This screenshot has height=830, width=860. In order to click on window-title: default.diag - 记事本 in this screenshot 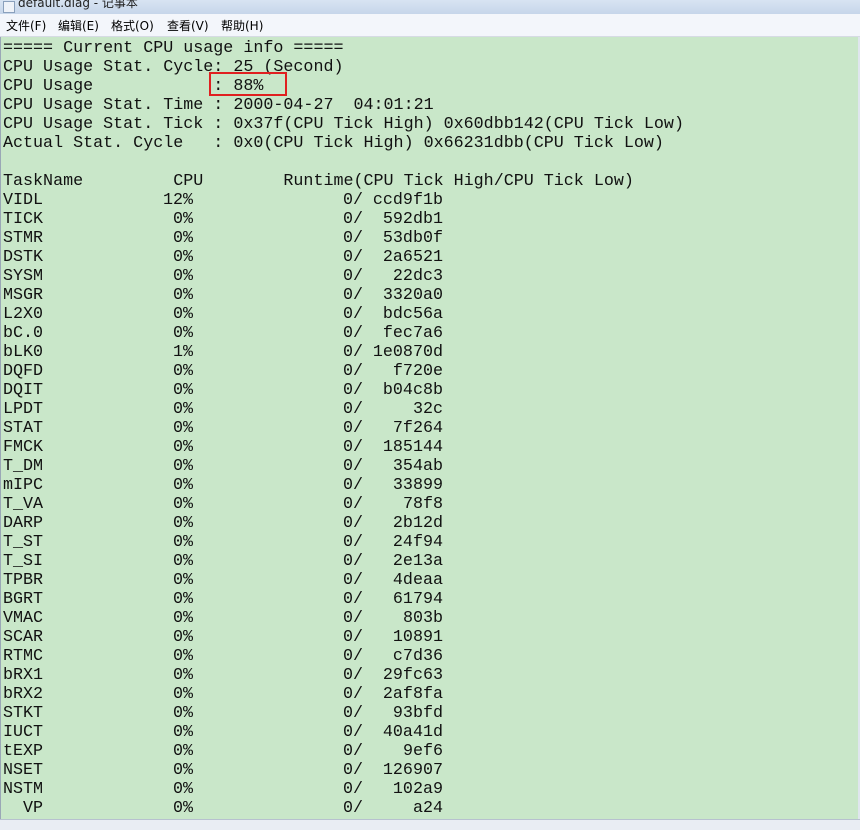, I will do `click(78, 5)`.